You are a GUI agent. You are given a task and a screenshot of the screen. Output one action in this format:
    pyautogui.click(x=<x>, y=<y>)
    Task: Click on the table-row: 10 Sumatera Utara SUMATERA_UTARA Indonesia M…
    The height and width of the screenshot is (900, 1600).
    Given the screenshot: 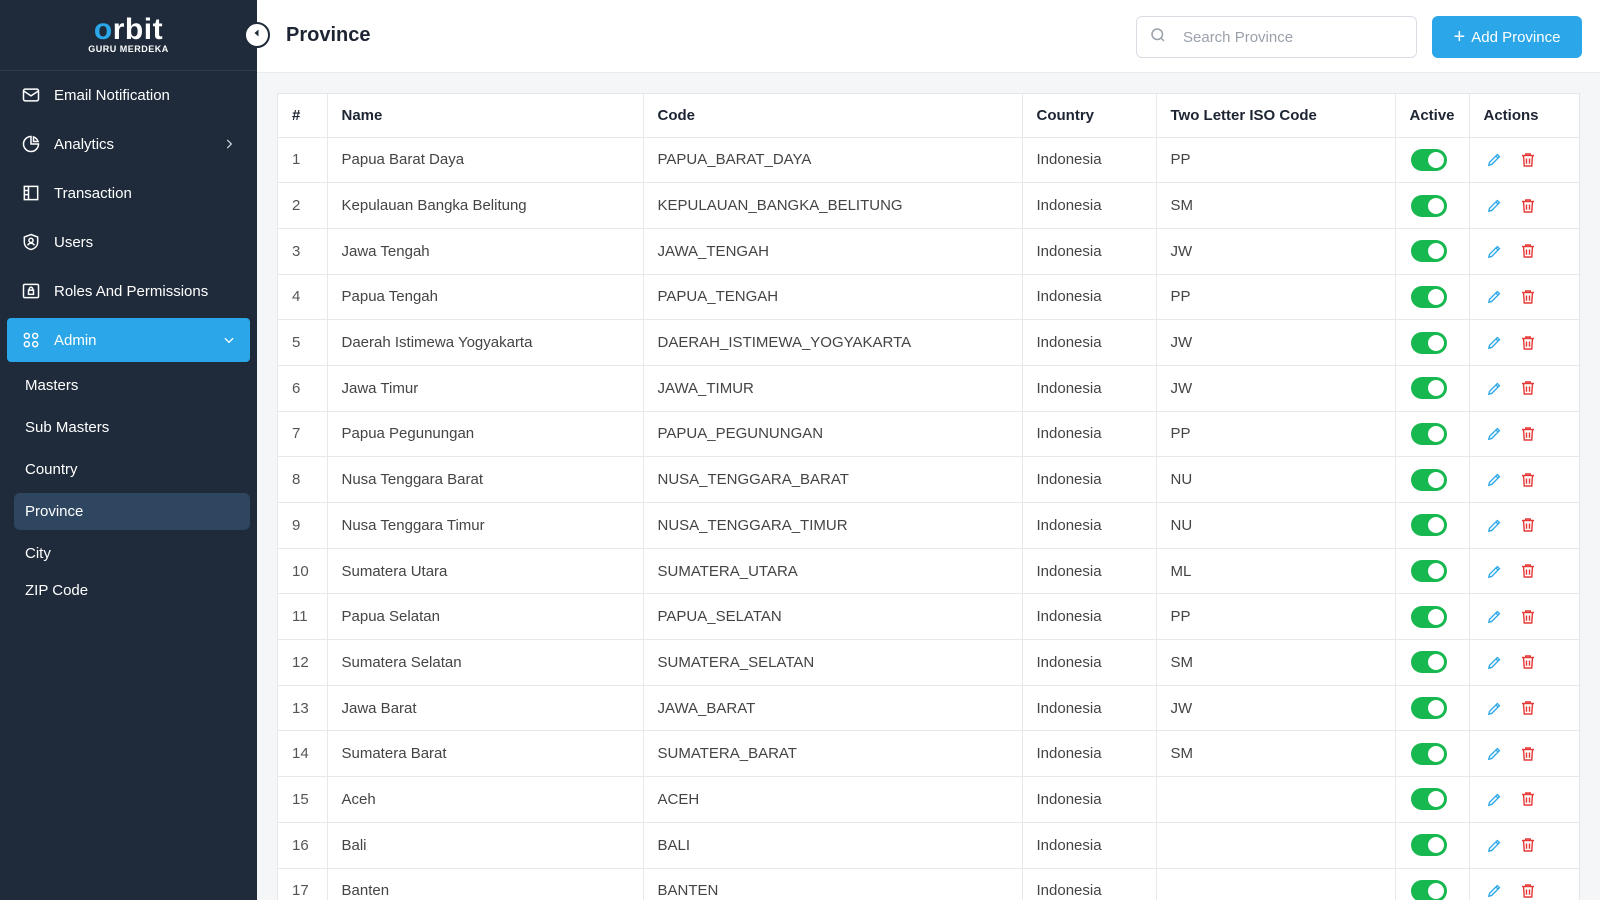 What is the action you would take?
    pyautogui.click(x=928, y=571)
    